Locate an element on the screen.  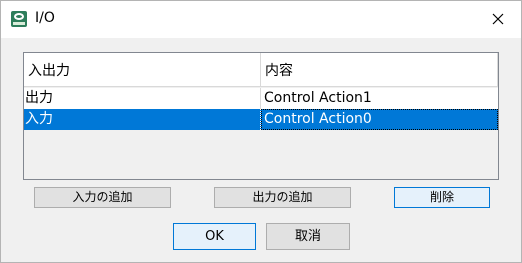
table-row: 出力 Control Action1 is located at coordinates (261, 98).